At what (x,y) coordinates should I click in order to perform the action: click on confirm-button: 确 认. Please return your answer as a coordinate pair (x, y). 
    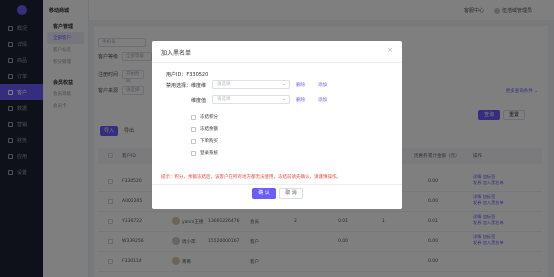
    Looking at the image, I should click on (264, 193).